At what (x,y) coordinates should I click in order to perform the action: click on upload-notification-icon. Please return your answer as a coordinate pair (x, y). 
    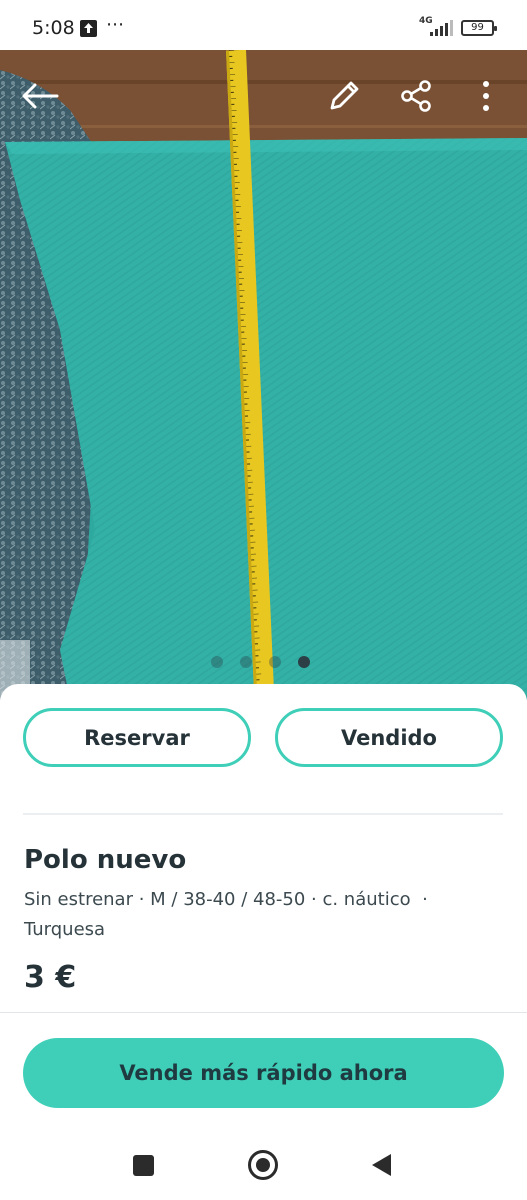
    Looking at the image, I should click on (88, 28).